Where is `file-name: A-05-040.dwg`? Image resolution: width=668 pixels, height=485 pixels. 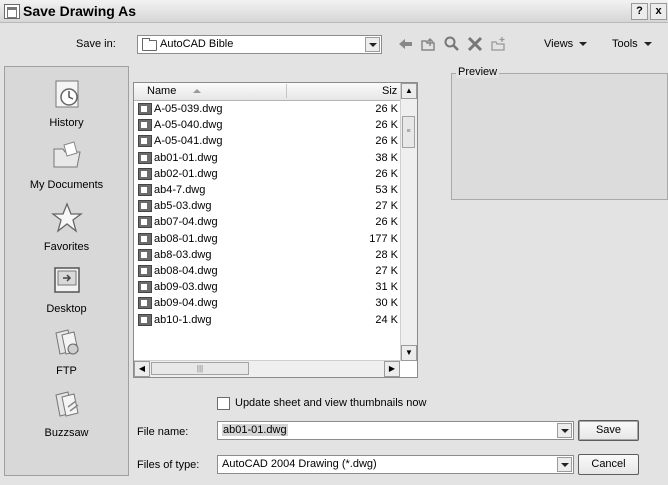
file-name: A-05-040.dwg is located at coordinates (188, 125).